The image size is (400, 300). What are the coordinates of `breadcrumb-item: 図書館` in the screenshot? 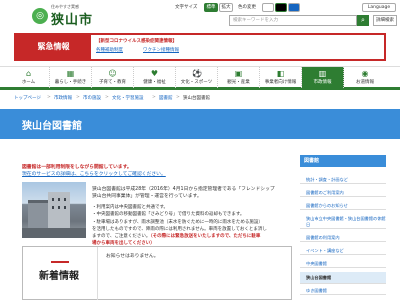 It's located at (166, 98).